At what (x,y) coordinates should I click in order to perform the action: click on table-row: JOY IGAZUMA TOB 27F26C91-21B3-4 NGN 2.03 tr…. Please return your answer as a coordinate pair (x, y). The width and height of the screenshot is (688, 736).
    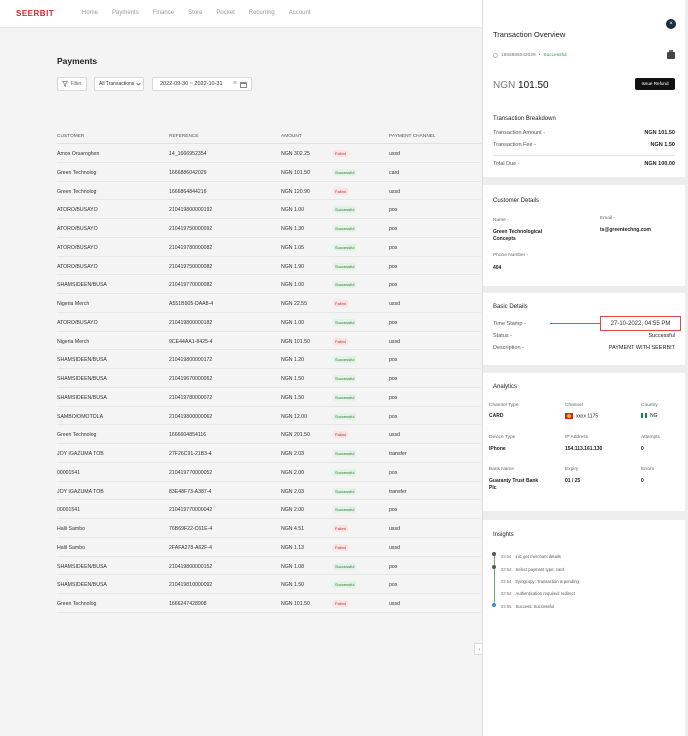
    Looking at the image, I should click on (269, 453).